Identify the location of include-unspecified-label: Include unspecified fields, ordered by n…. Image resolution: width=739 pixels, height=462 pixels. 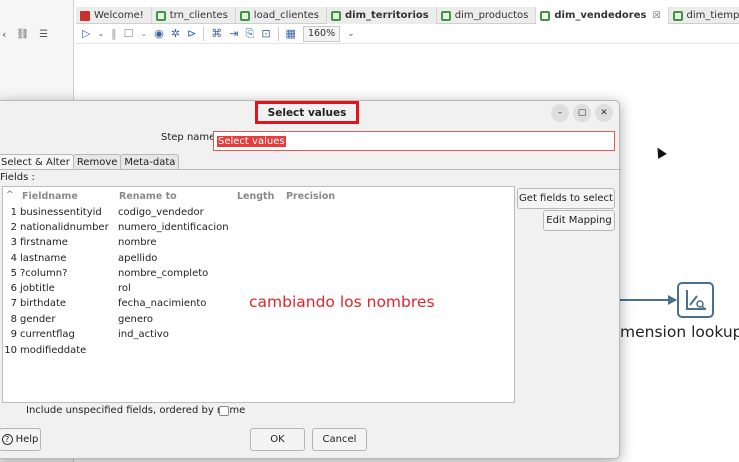
(136, 410).